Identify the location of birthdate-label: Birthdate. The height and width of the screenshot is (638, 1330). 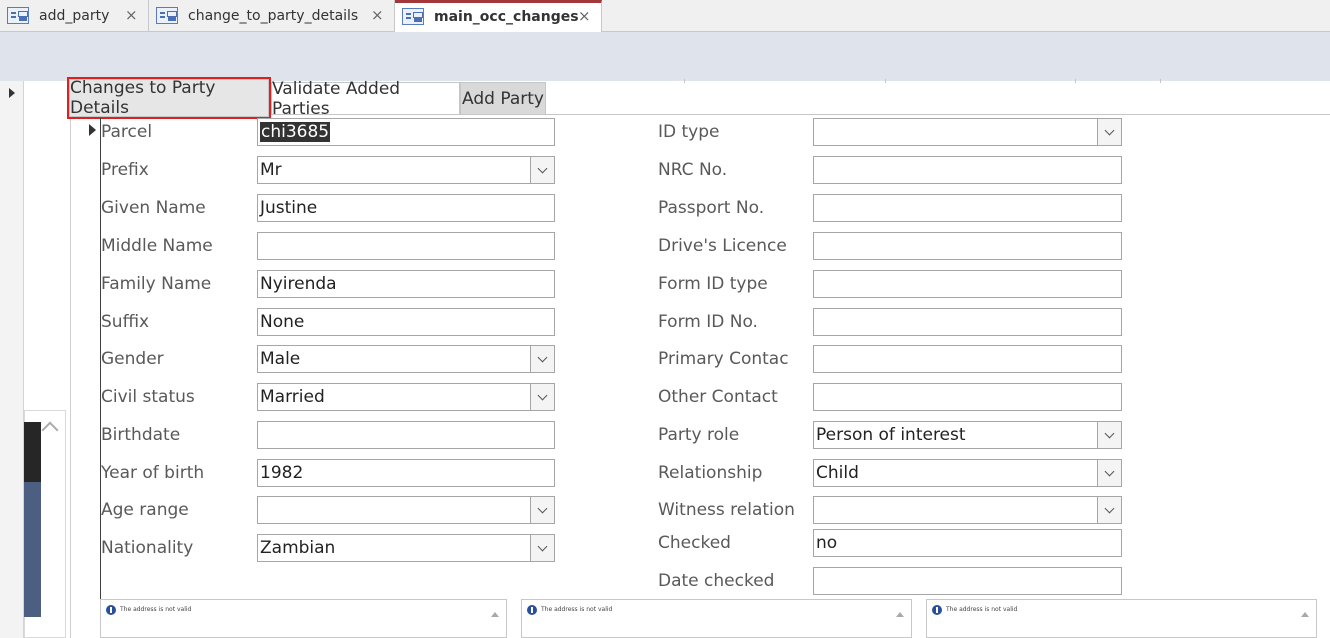
(141, 435).